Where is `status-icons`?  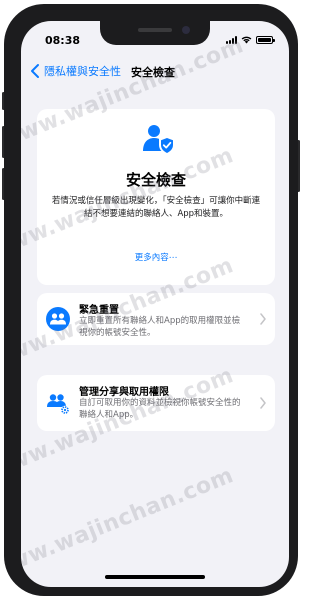
status-icons is located at coordinates (250, 40).